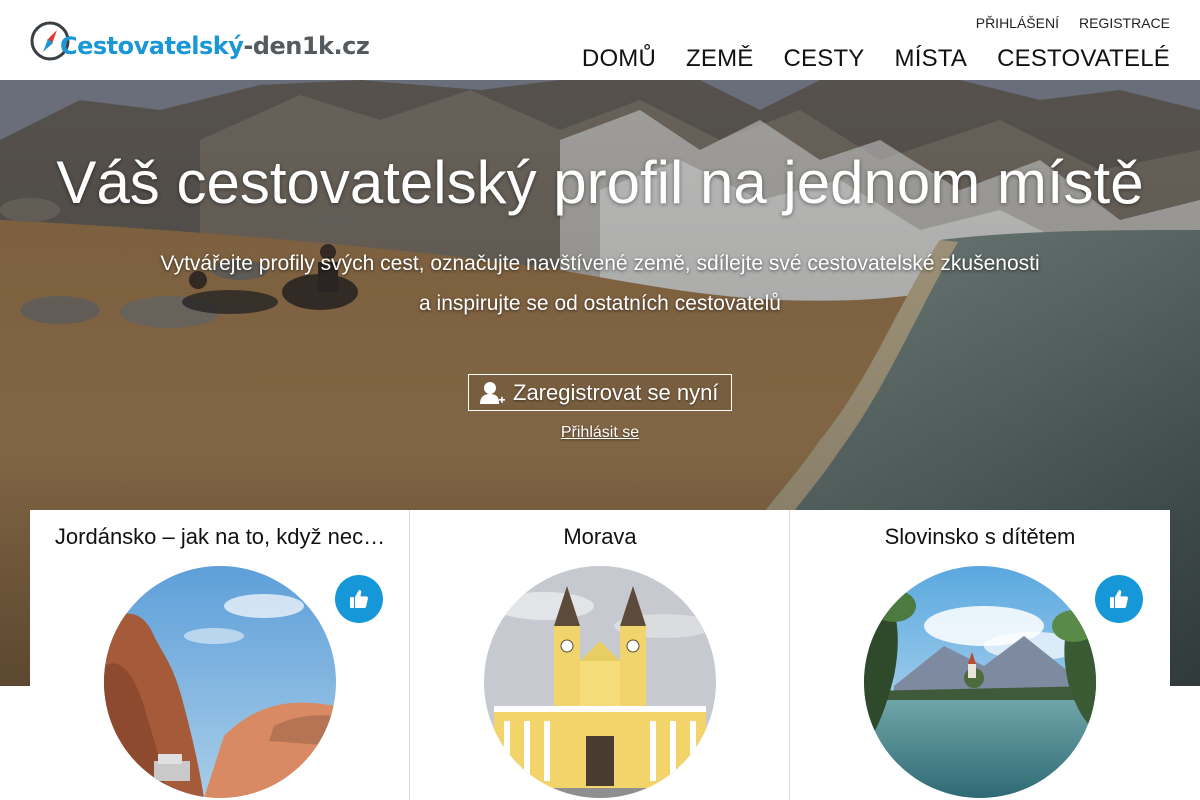 This screenshot has height=800, width=1200. I want to click on nav-item-trips: CESTY, so click(824, 59).